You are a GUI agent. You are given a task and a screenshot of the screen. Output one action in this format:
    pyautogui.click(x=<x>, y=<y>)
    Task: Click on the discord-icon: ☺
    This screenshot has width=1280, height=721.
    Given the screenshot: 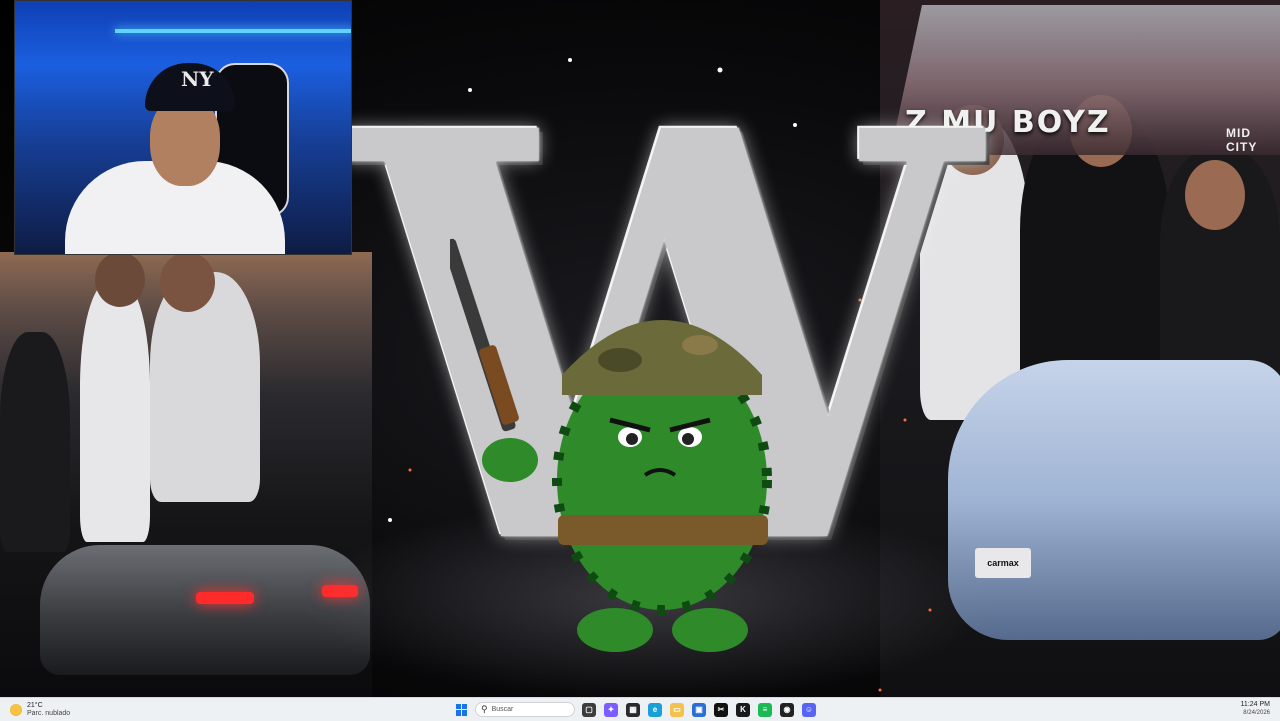 What is the action you would take?
    pyautogui.click(x=809, y=709)
    